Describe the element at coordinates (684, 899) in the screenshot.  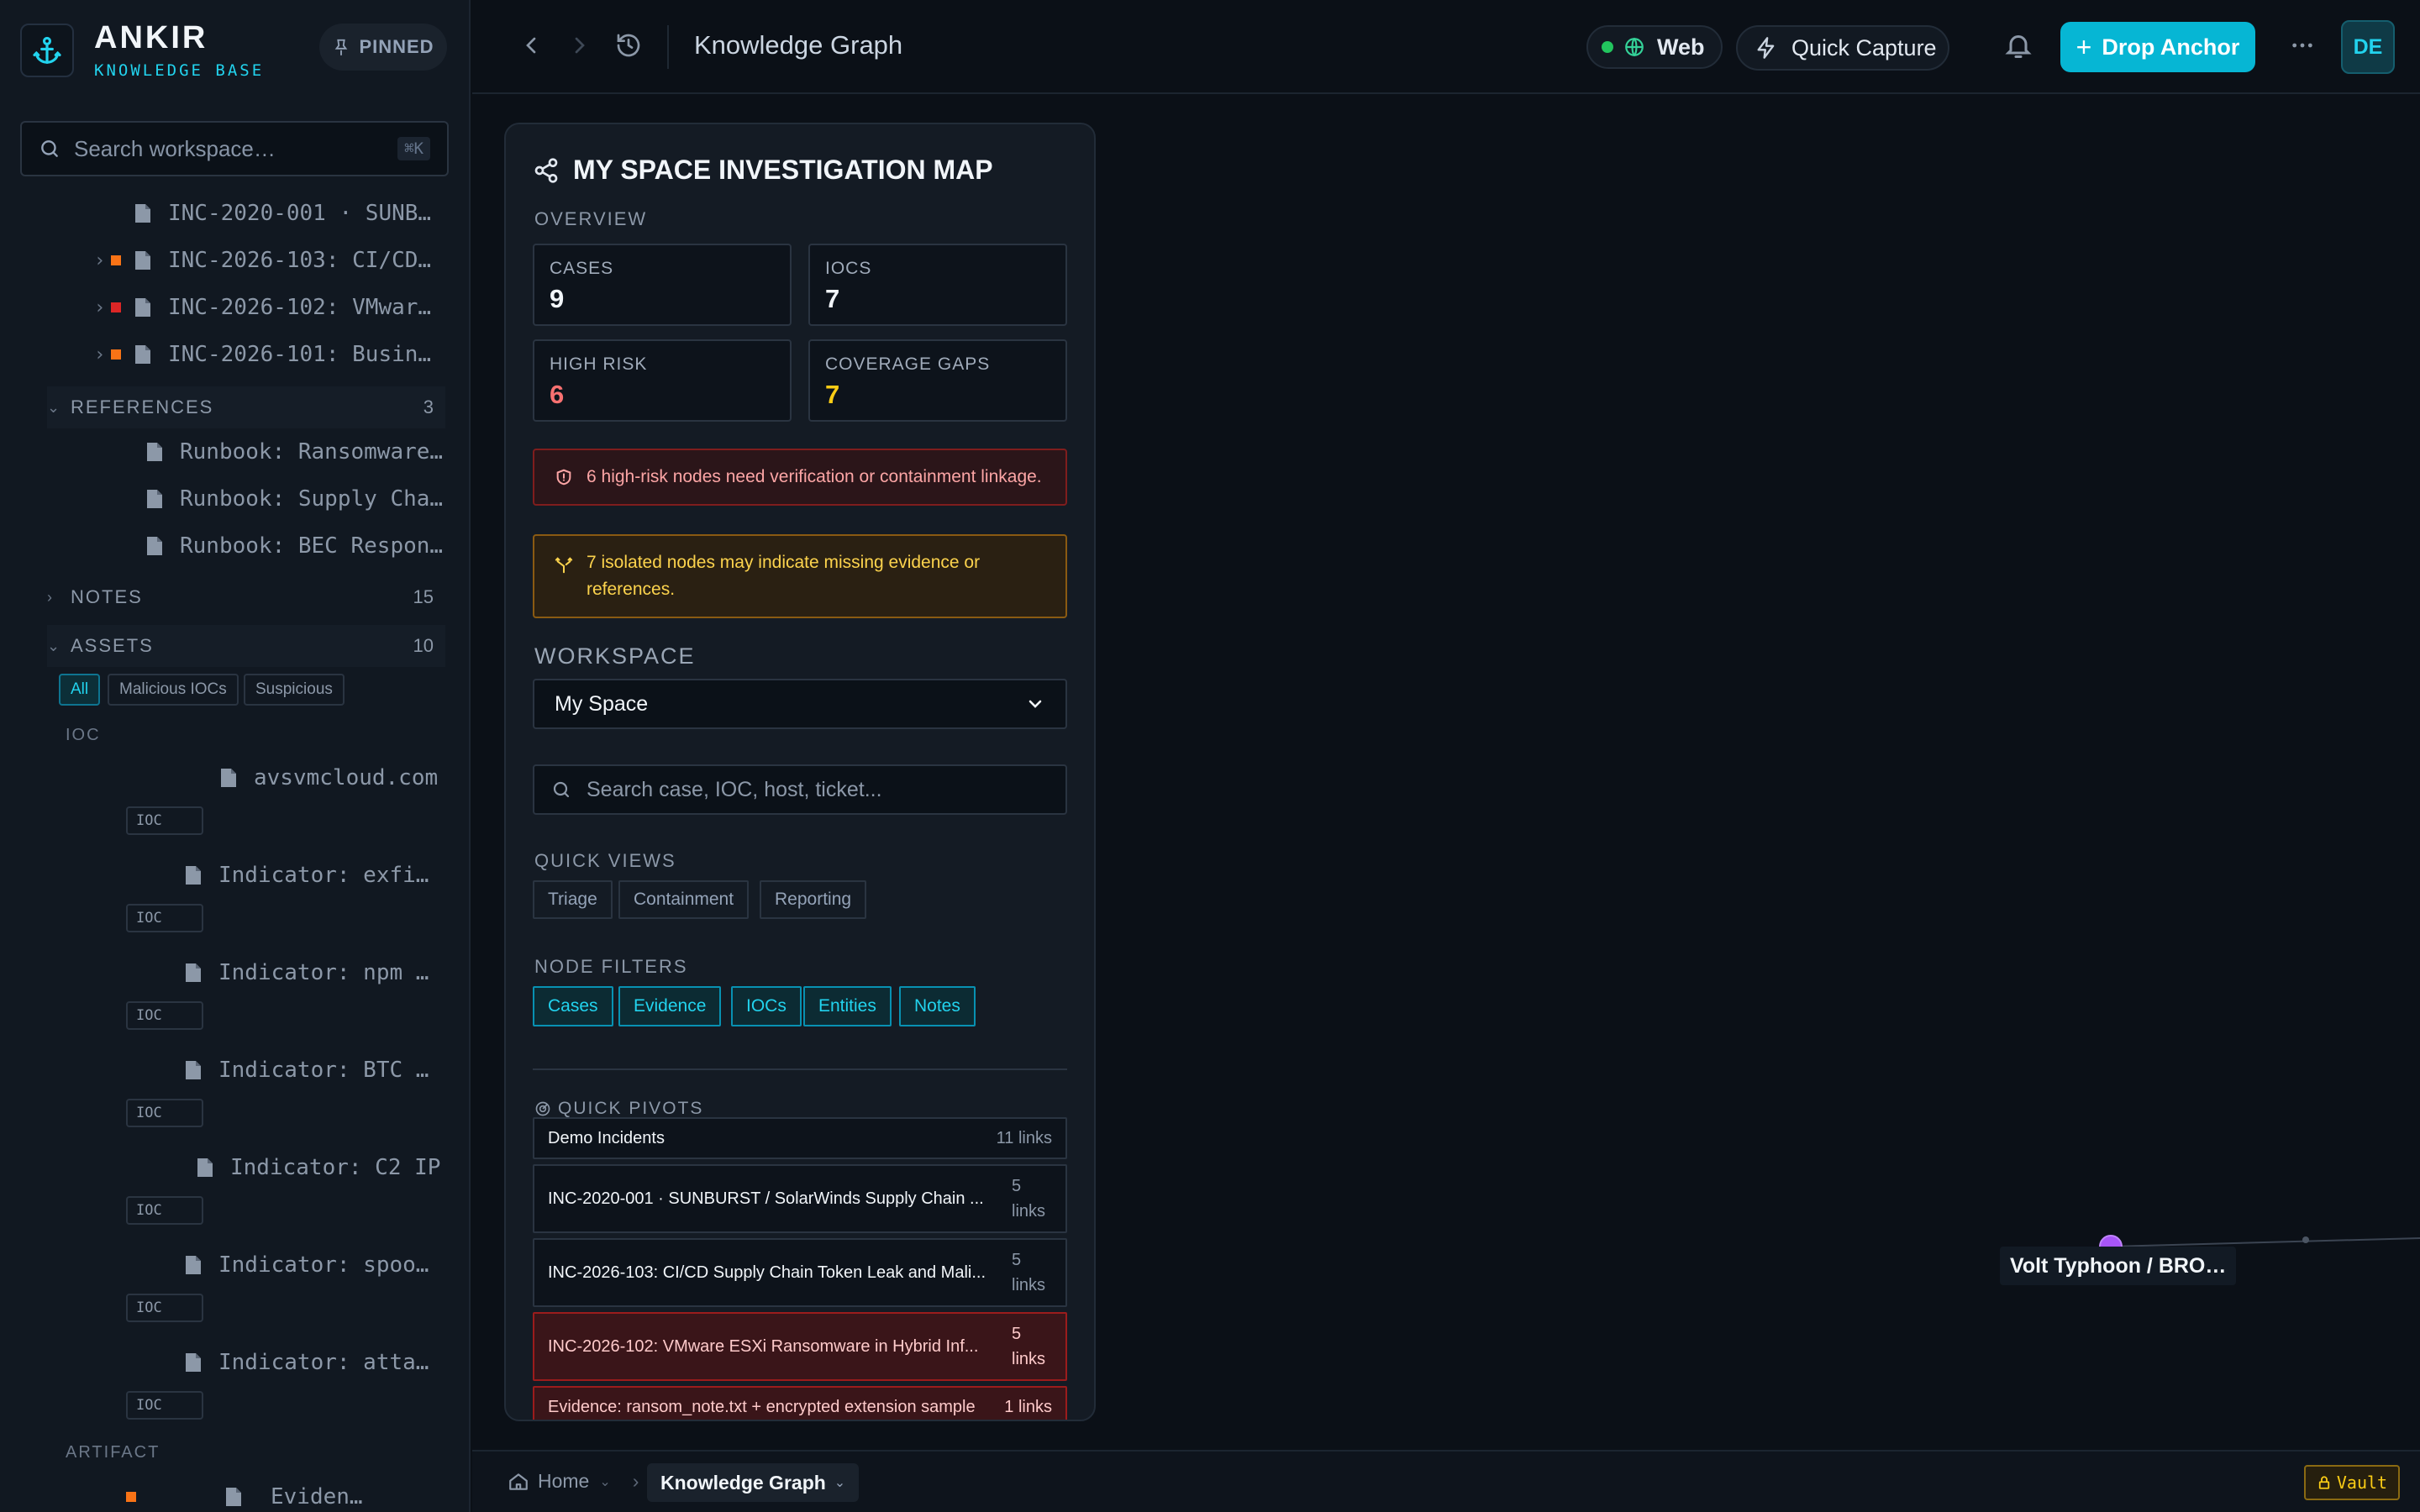
I see `quick-view-containment: Containment` at that location.